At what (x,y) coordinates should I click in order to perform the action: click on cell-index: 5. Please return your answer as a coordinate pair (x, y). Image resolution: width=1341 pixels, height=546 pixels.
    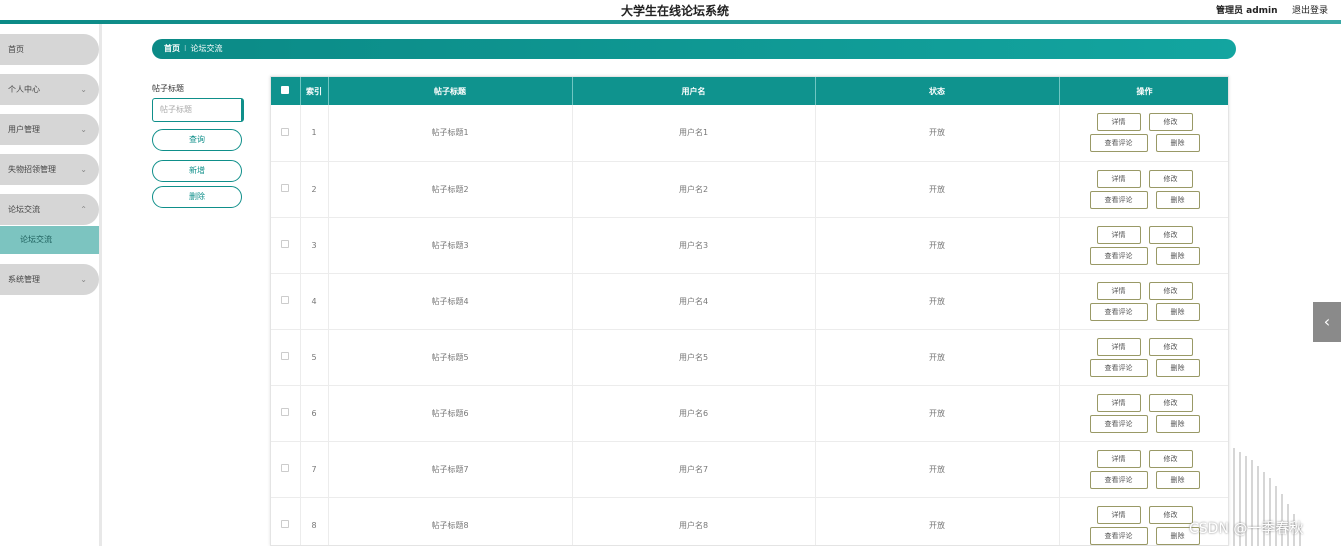
    Looking at the image, I should click on (314, 357).